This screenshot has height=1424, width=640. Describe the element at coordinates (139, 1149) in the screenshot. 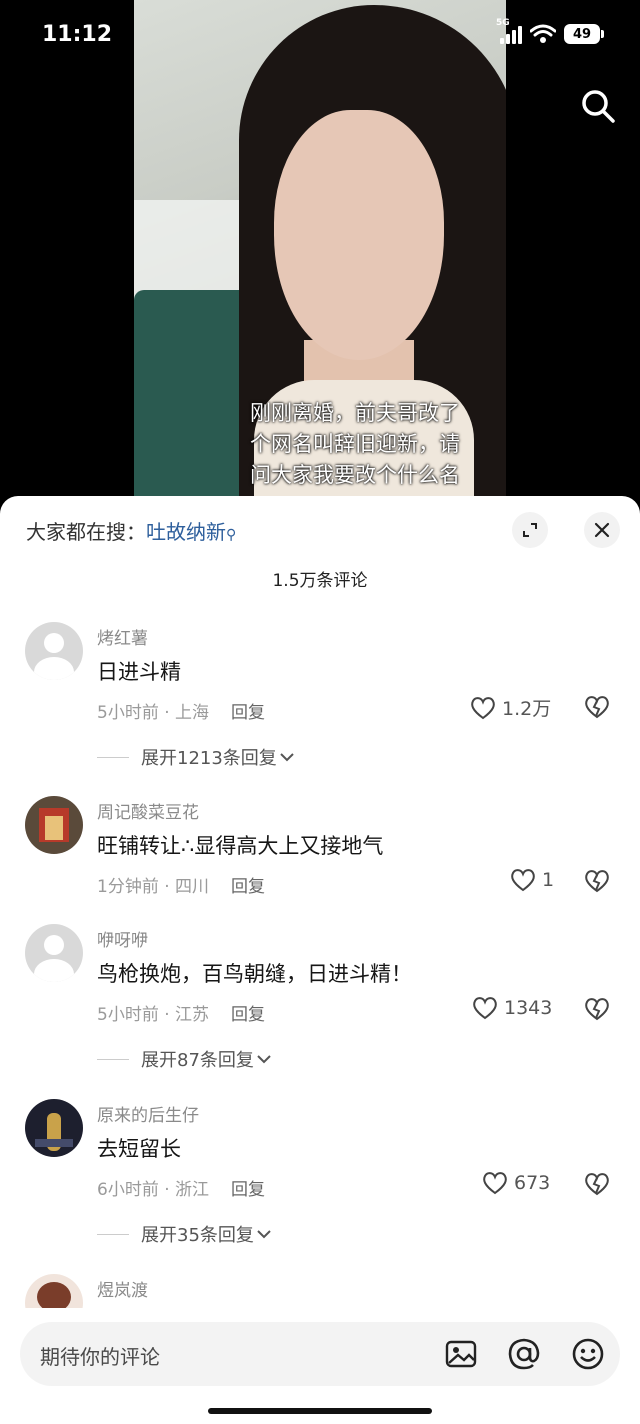

I see `comment-text: 去短留长` at that location.